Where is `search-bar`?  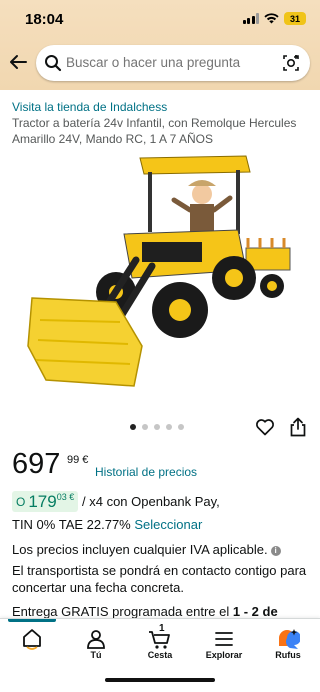 search-bar is located at coordinates (173, 63).